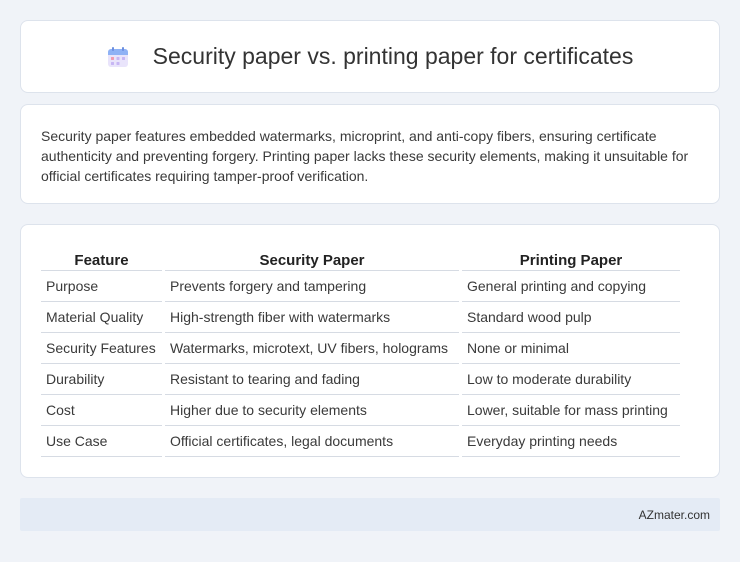 This screenshot has width=740, height=562. I want to click on cell-printing: Standard wood pulp, so click(571, 317).